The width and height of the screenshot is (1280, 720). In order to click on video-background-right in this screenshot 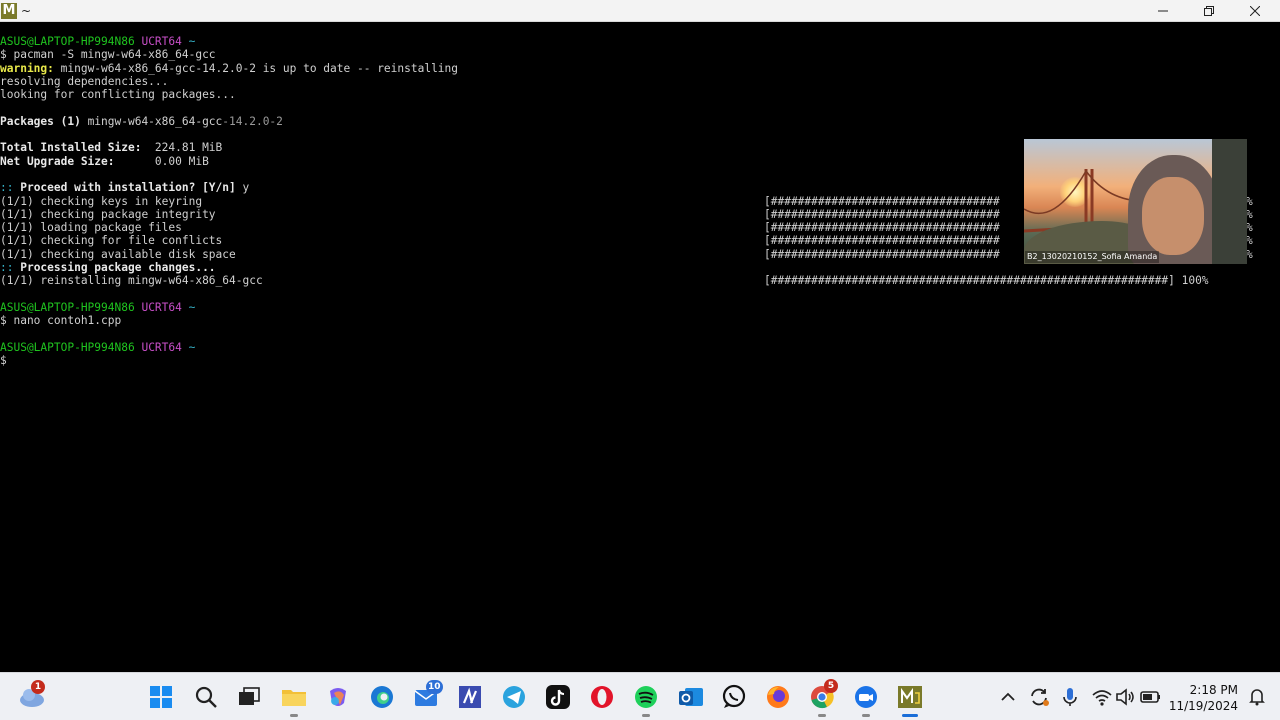, I will do `click(1229, 201)`.